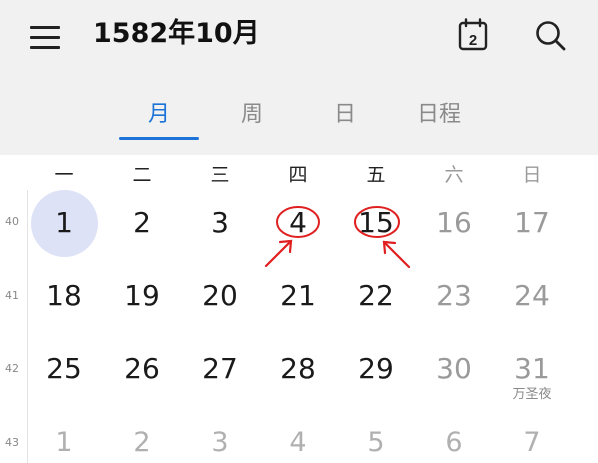 This screenshot has height=463, width=598. What do you see at coordinates (142, 175) in the screenshot?
I see `weekday-tue: 二` at bounding box center [142, 175].